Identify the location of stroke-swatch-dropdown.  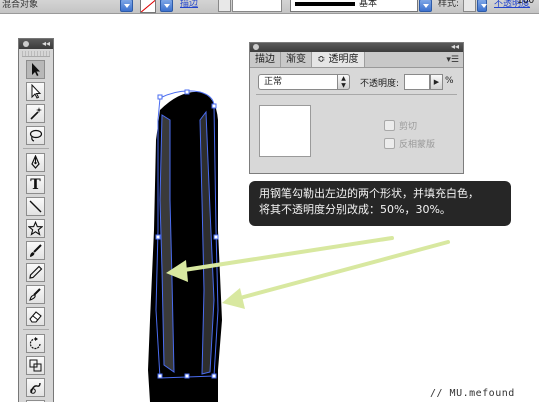
(166, 6).